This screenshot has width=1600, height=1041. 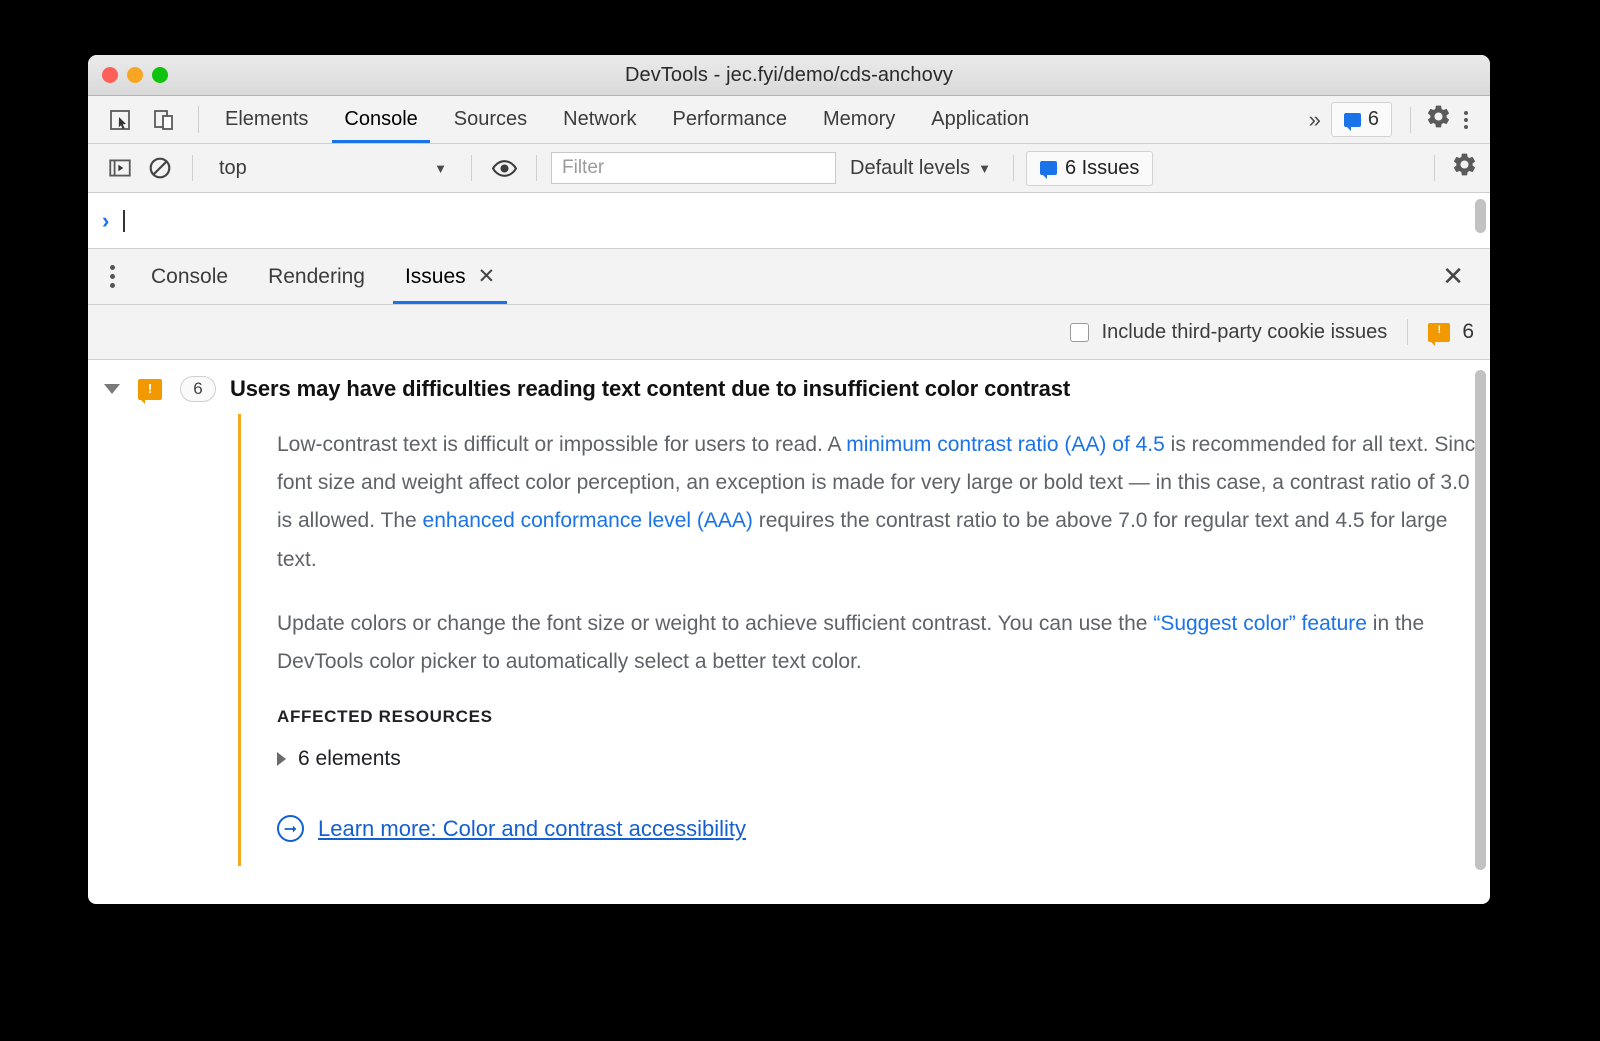 I want to click on tab-memory: Memory, so click(x=859, y=119).